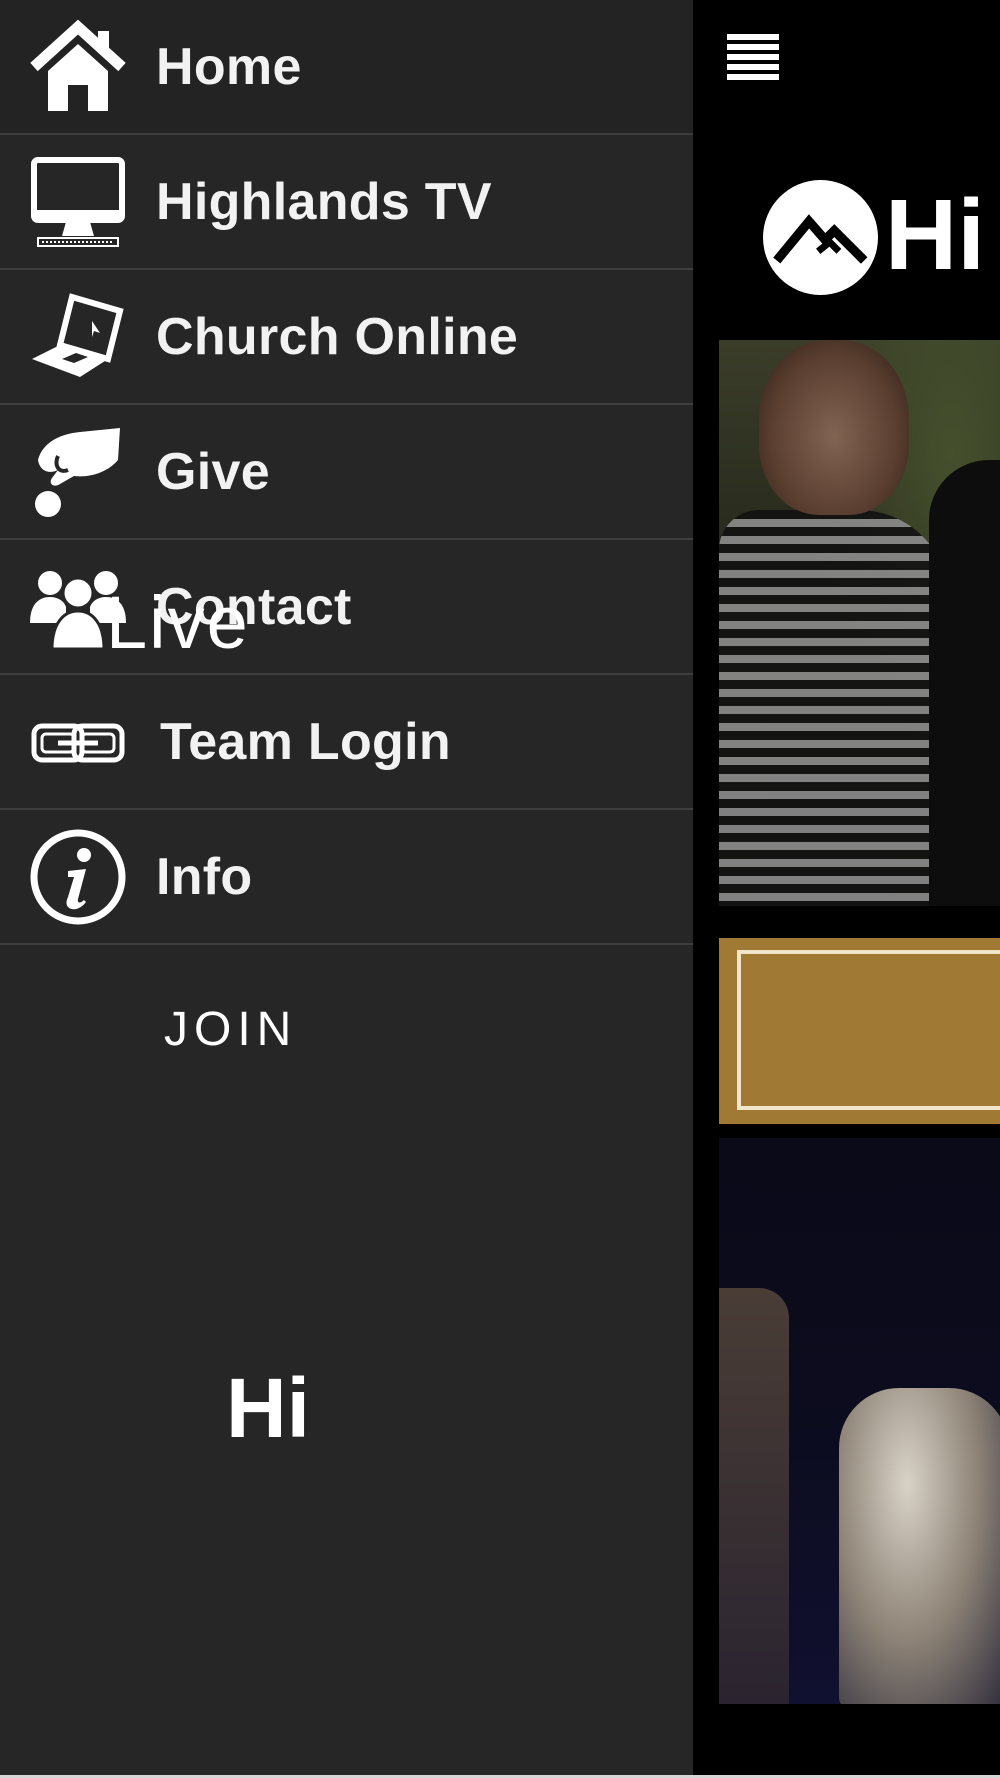 The width and height of the screenshot is (1000, 1778). I want to click on menu-item-label: Highlands TV, so click(324, 201).